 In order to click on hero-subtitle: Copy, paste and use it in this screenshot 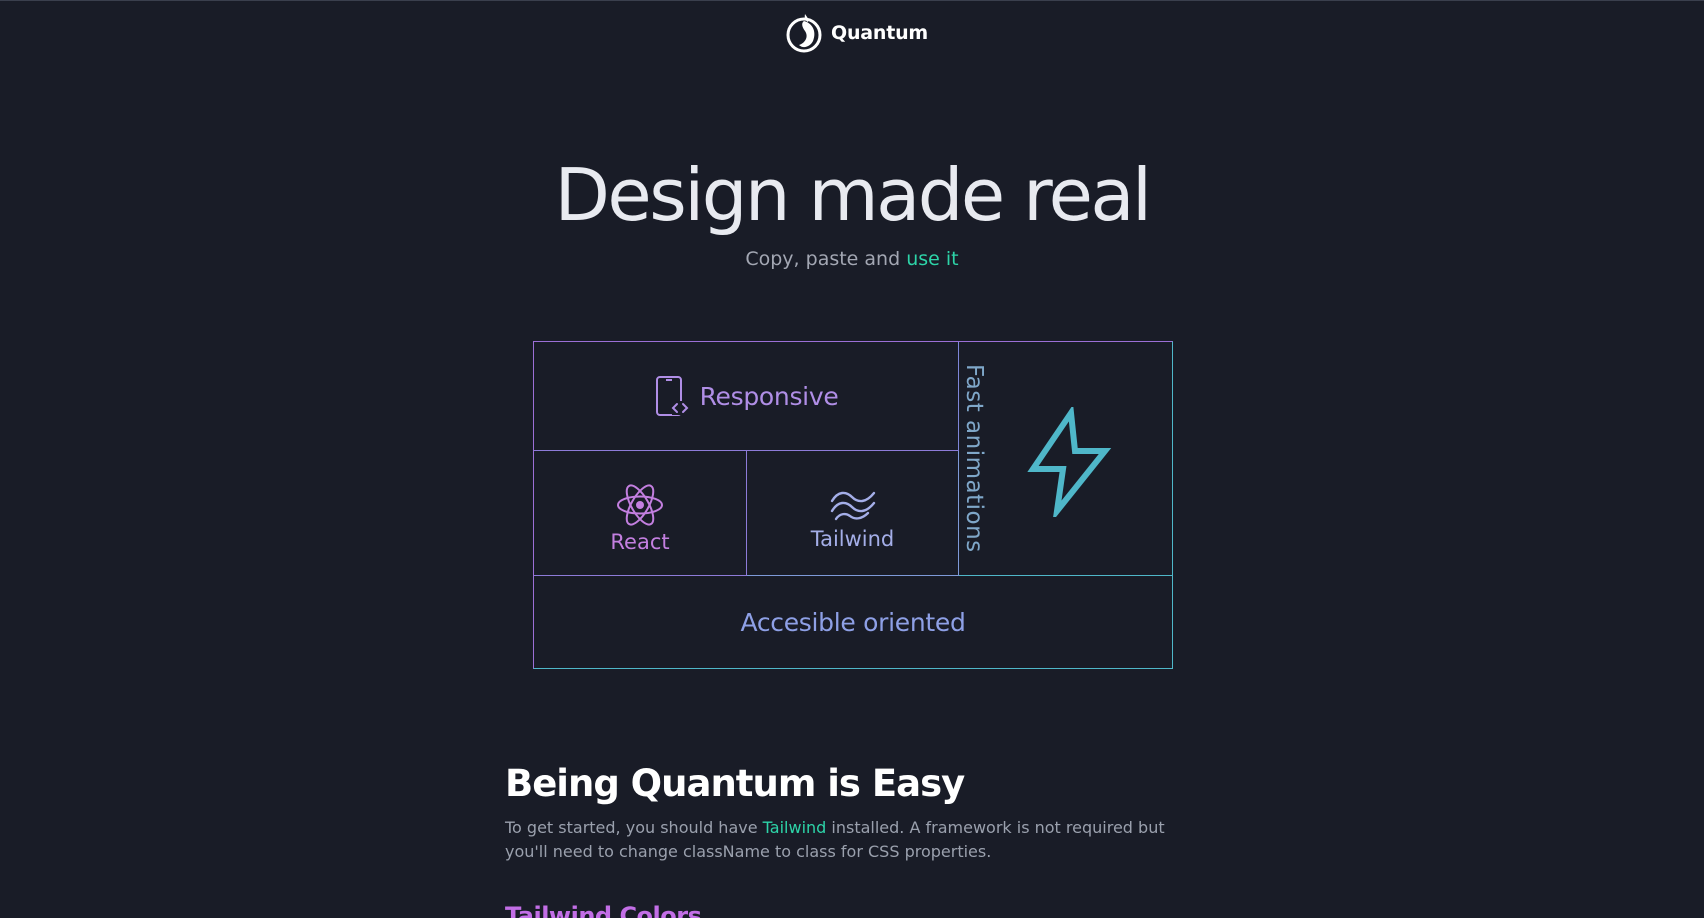, I will do `click(852, 259)`.